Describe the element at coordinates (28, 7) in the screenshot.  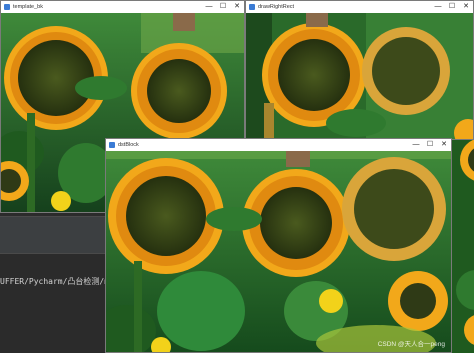
I see `window-title: template_bk` at that location.